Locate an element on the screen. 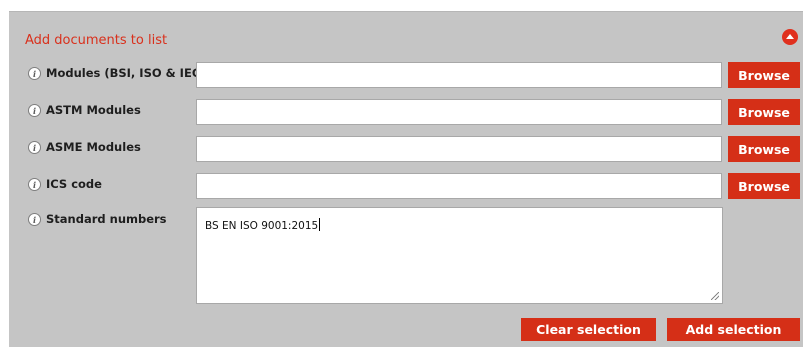 This screenshot has height=347, width=803. standard-numbers-label: Standard numbers is located at coordinates (106, 219).